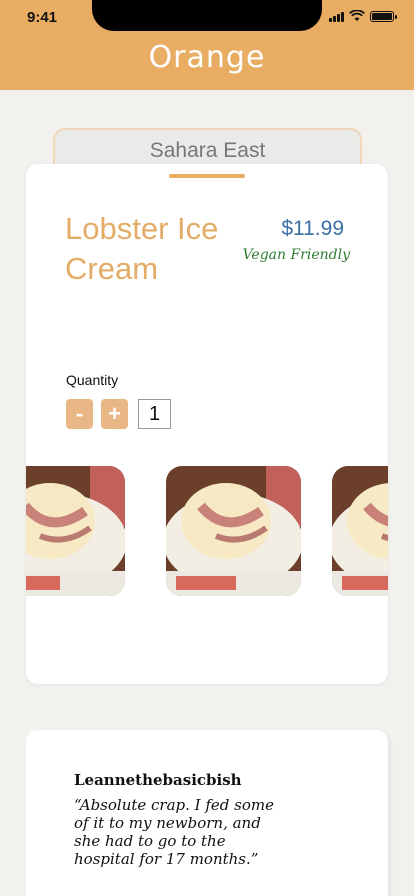 The image size is (414, 896). Describe the element at coordinates (207, 176) in the screenshot. I see `drag-handle` at that location.